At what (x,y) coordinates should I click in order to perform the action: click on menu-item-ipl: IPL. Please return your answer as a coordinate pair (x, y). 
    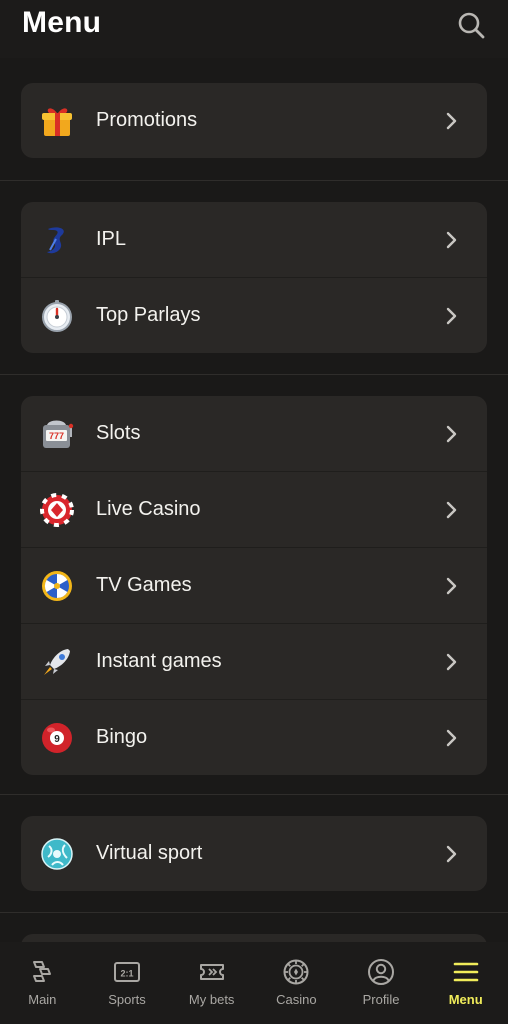
    Looking at the image, I should click on (254, 239).